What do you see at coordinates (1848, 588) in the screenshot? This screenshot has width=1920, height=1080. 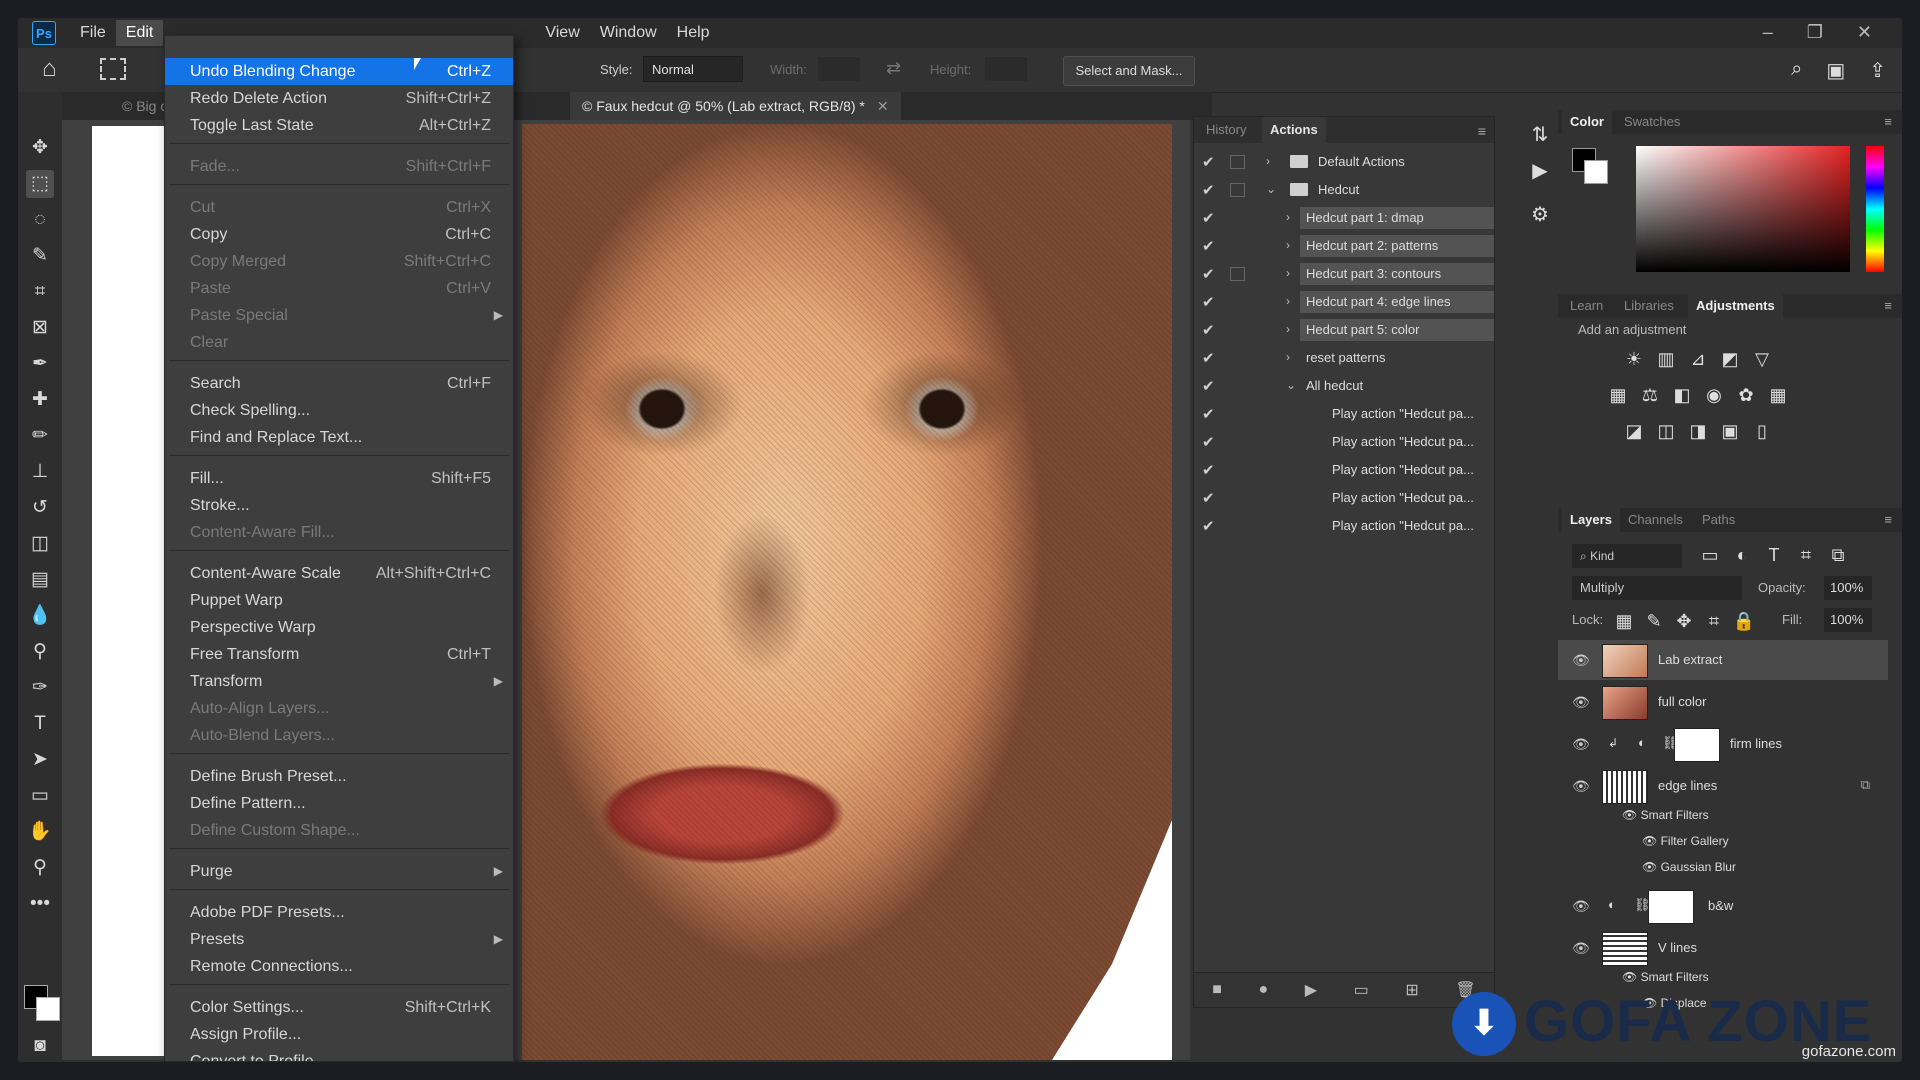 I see `opacity-input: 100%` at bounding box center [1848, 588].